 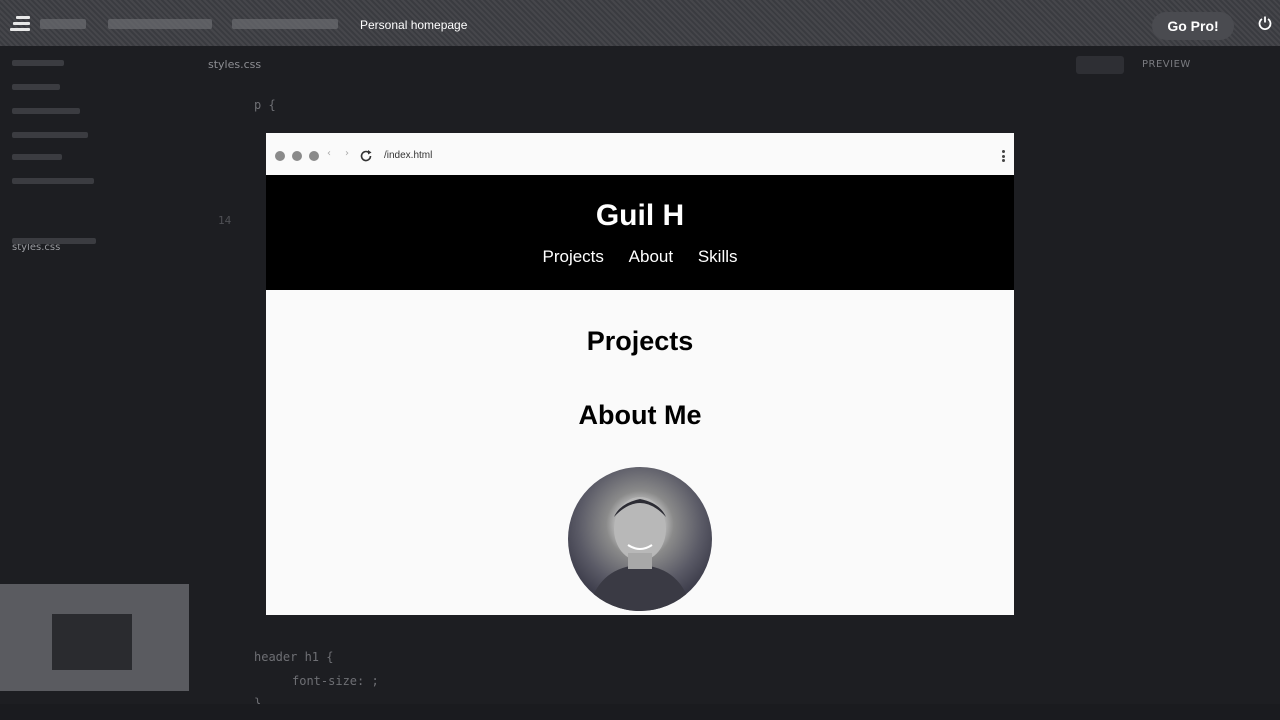 What do you see at coordinates (640, 23) in the screenshot?
I see `top-bar: Personal homepage Go Pro!` at bounding box center [640, 23].